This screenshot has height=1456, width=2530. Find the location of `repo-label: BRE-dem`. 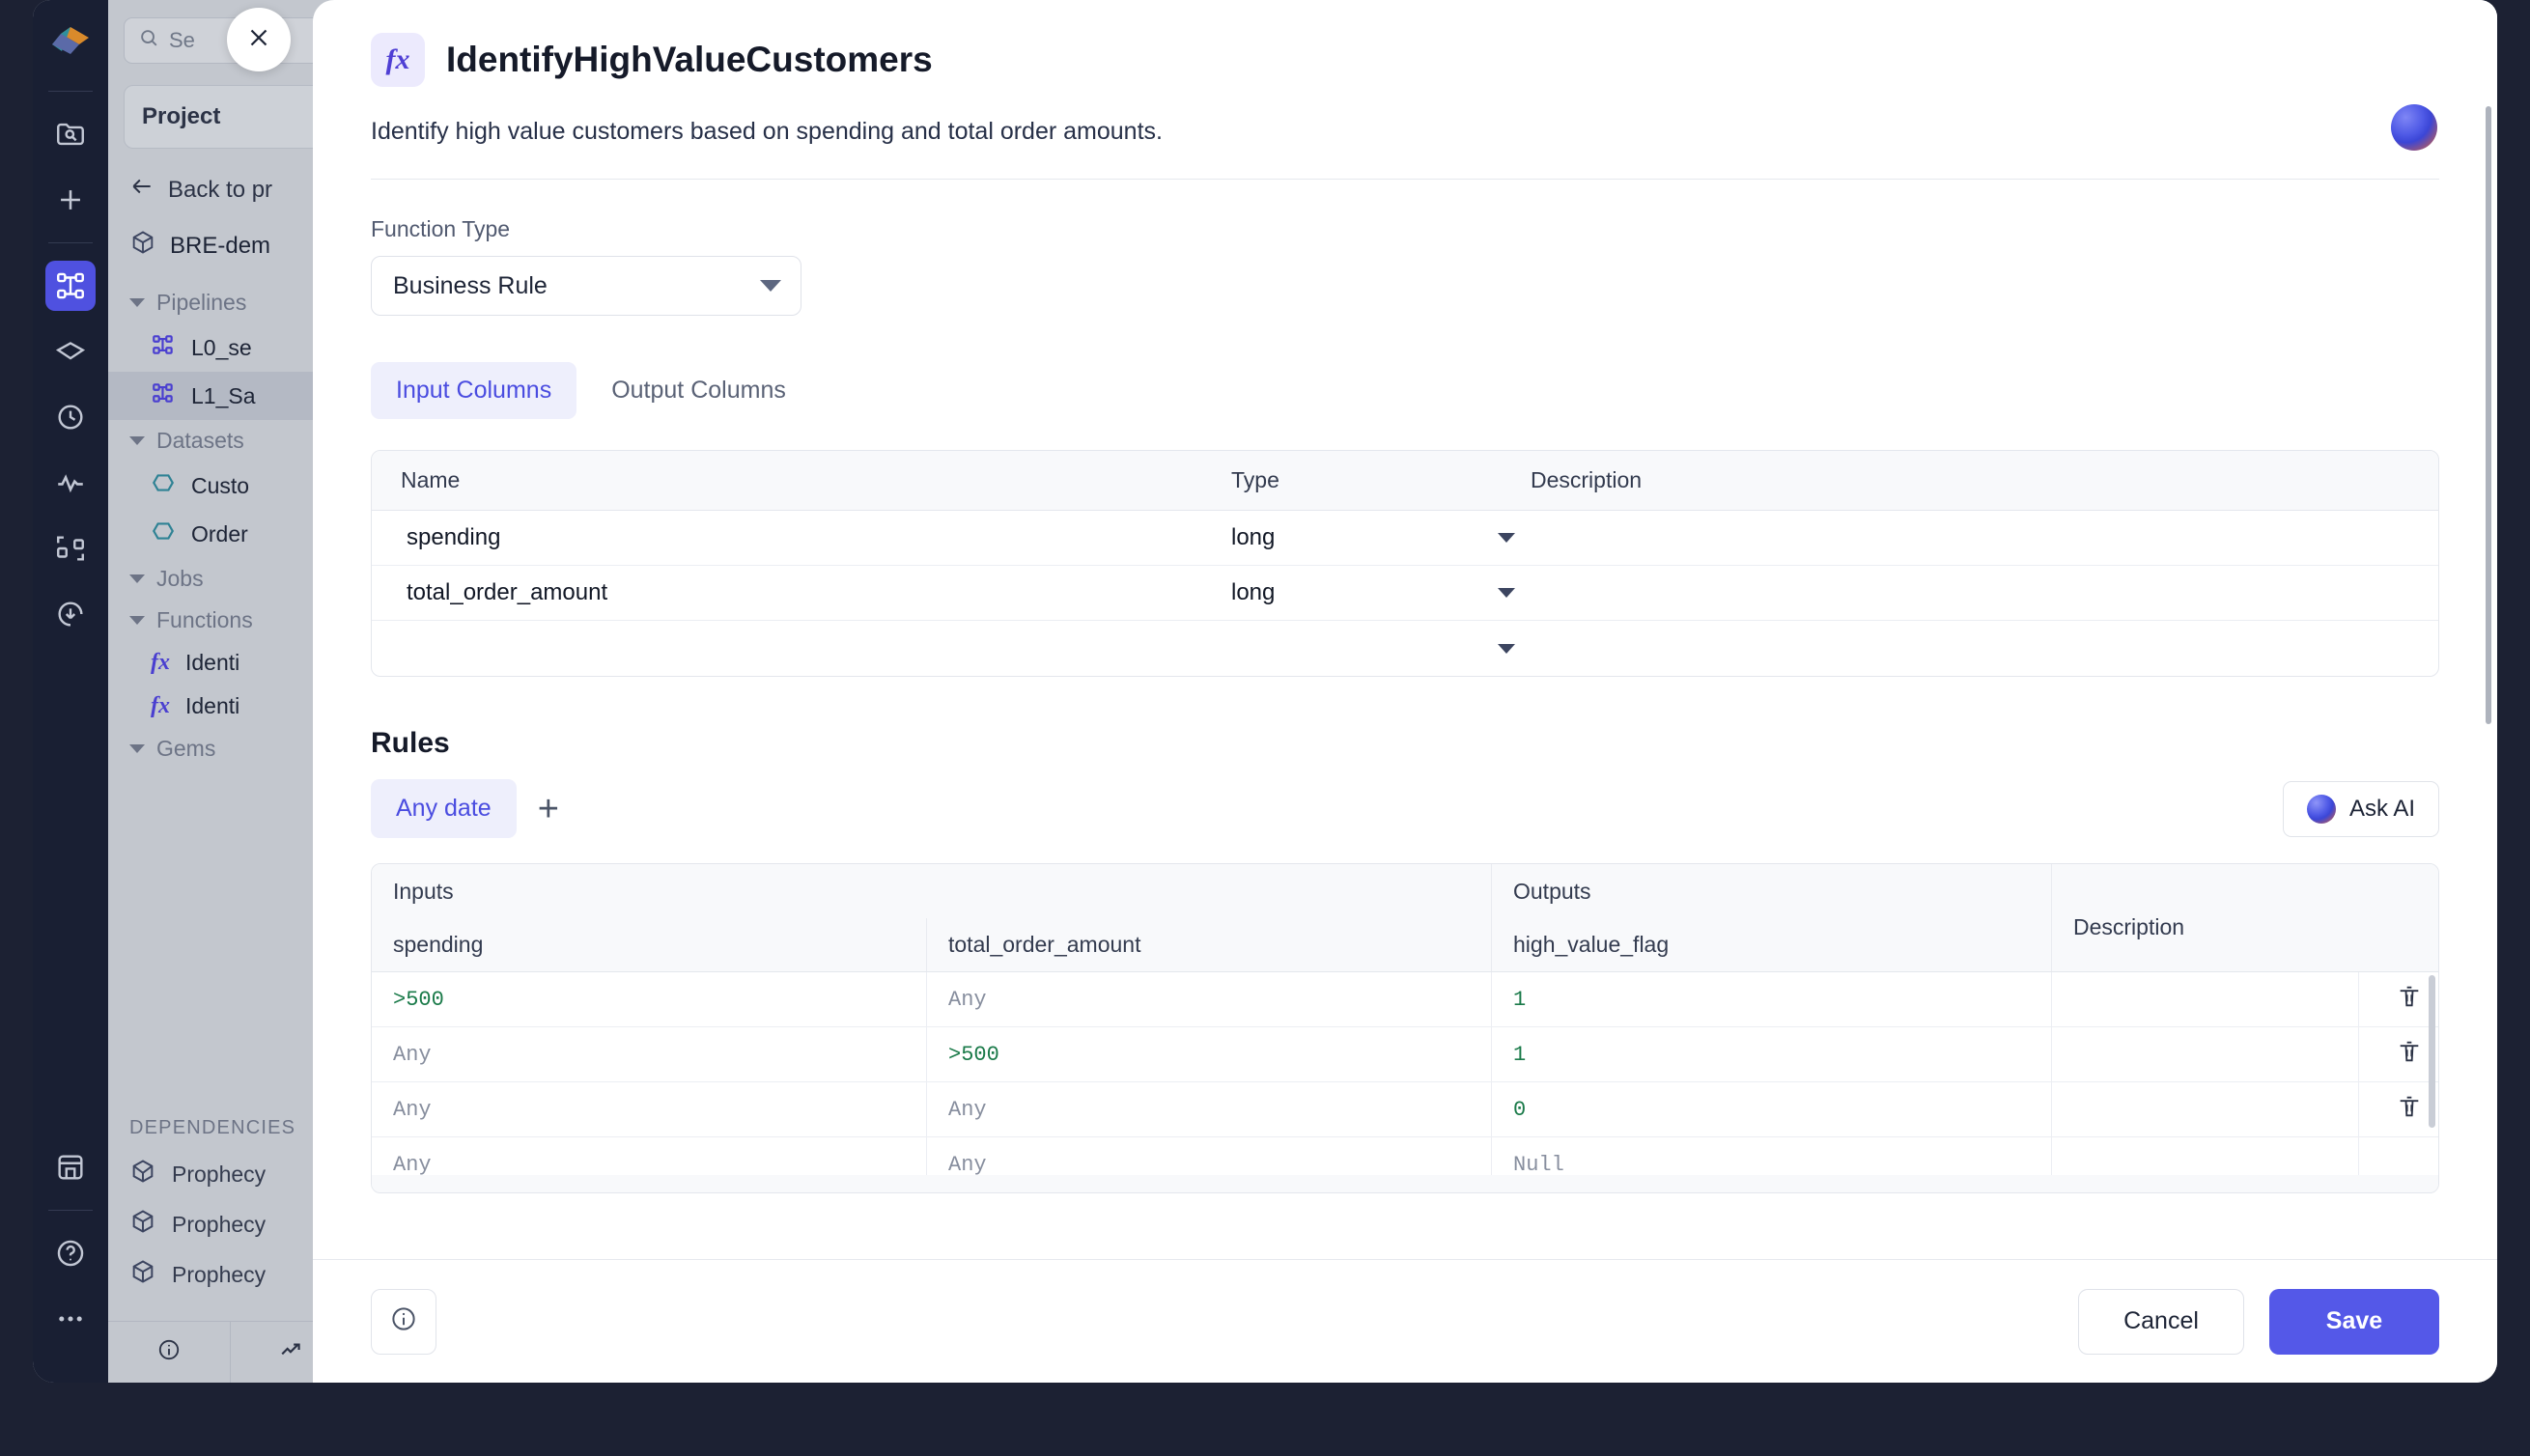

repo-label: BRE-dem is located at coordinates (220, 246).